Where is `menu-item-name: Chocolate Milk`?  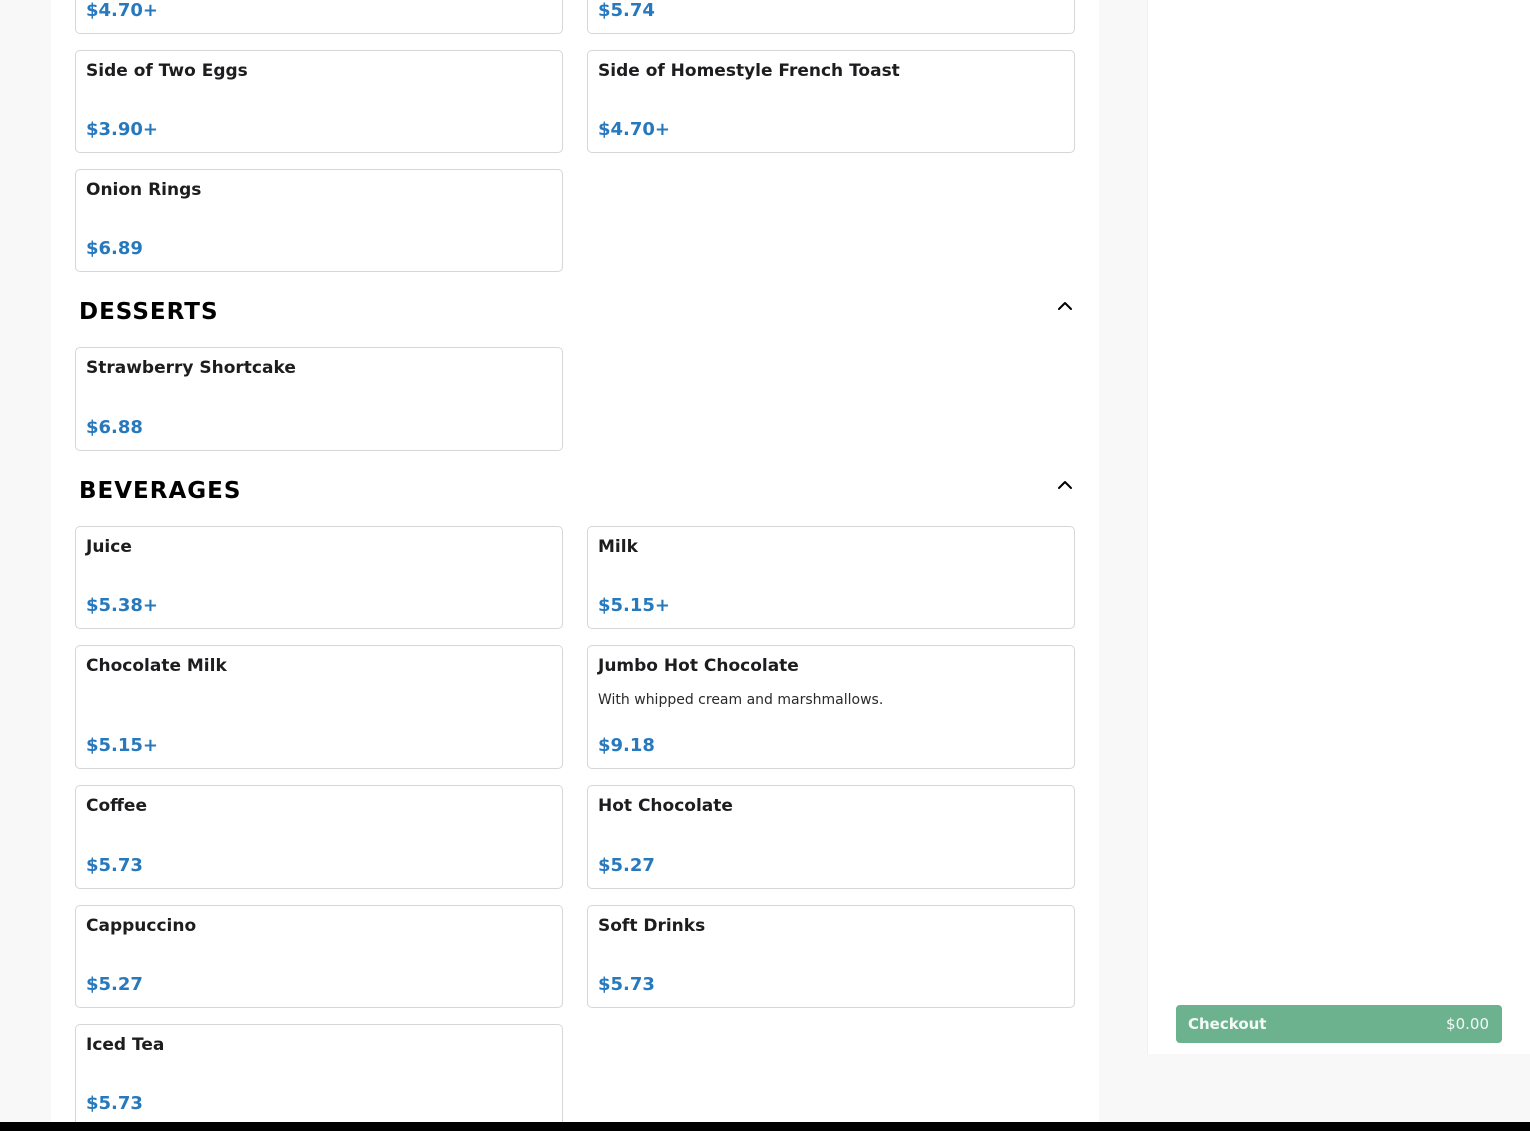
menu-item-name: Chocolate Milk is located at coordinates (156, 666).